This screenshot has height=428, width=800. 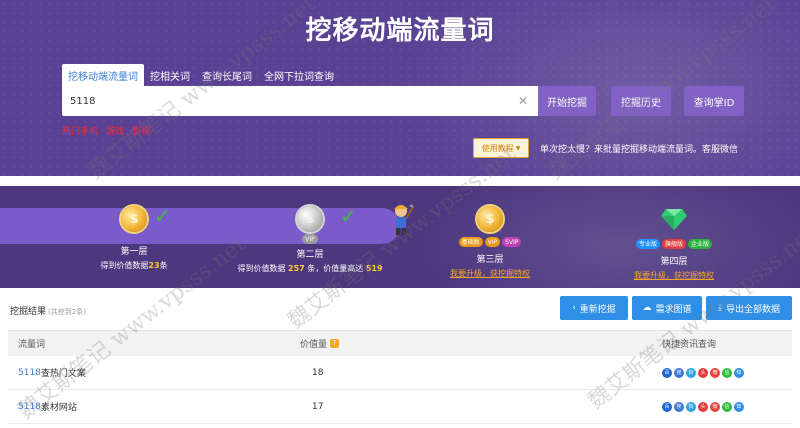 What do you see at coordinates (141, 130) in the screenshot?
I see `quick-link-film: 影视` at bounding box center [141, 130].